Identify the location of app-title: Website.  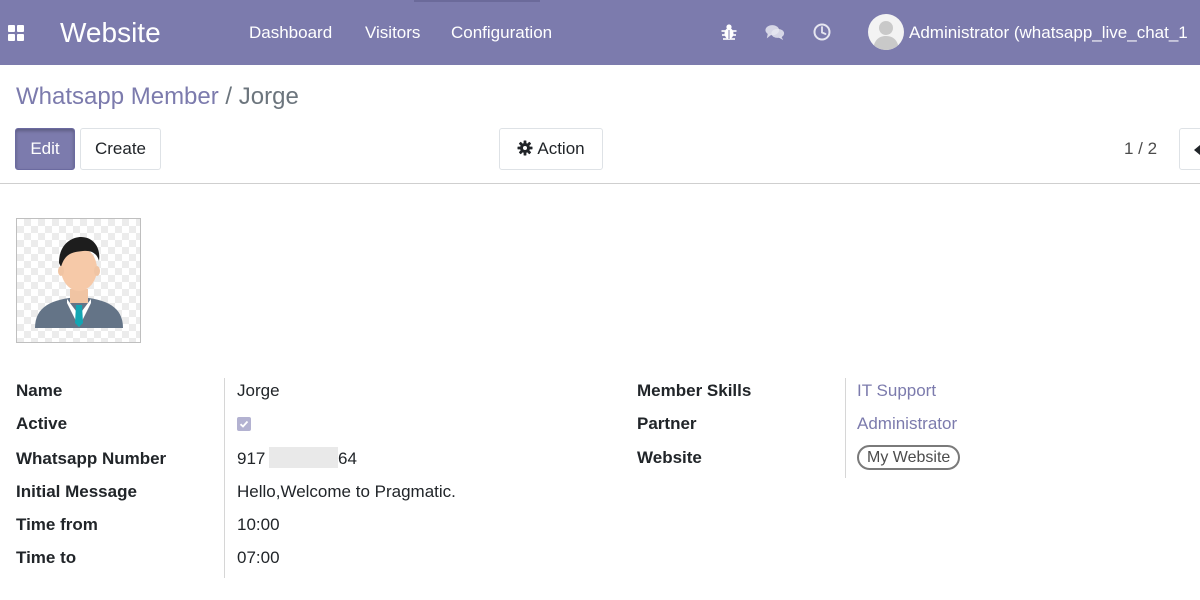
(110, 33).